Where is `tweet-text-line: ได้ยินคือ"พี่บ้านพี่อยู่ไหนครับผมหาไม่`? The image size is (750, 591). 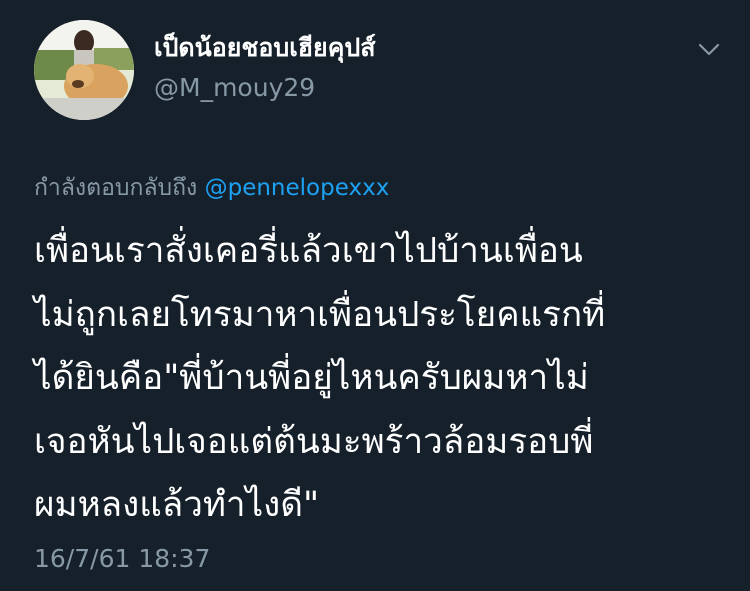
tweet-text-line: ได้ยินคือ"พี่บ้านพี่อยู่ไหนครับผมหาไม่ is located at coordinates (311, 378).